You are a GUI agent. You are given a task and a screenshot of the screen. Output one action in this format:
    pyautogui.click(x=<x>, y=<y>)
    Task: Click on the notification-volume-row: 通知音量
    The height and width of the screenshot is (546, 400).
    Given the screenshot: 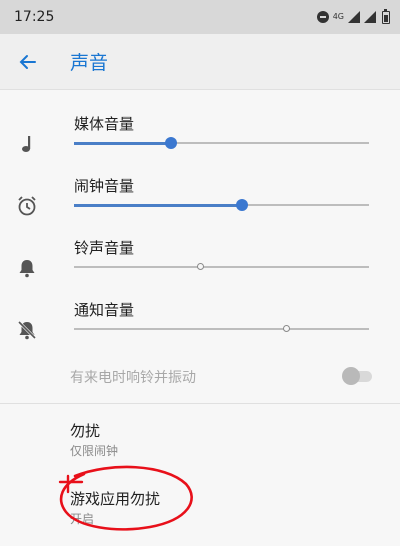 What is the action you would take?
    pyautogui.click(x=200, y=330)
    